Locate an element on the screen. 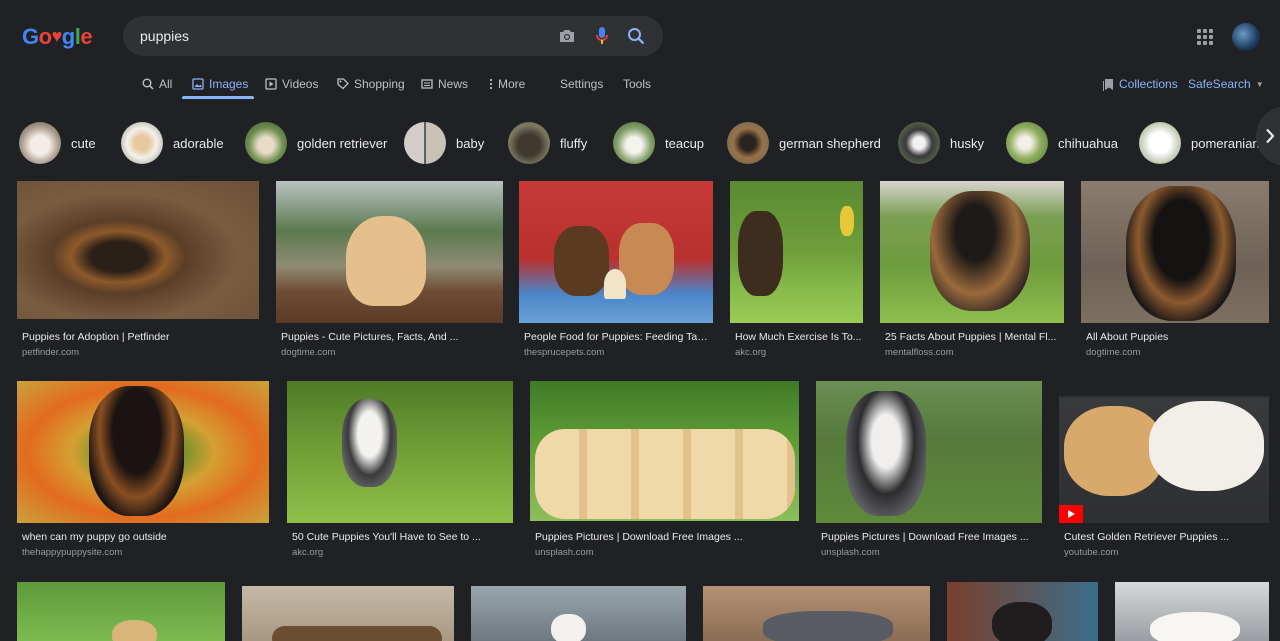 This screenshot has height=641, width=1280. result-source: akc.org is located at coordinates (751, 352).